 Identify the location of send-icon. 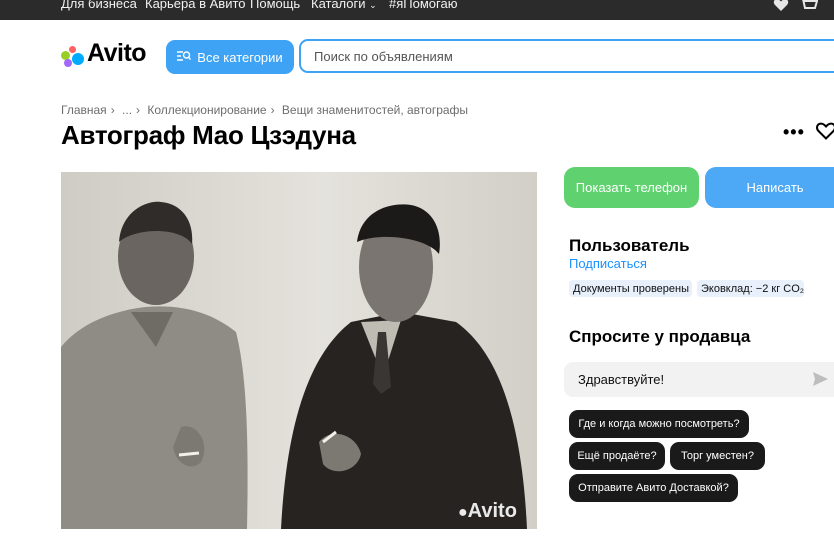
(820, 381).